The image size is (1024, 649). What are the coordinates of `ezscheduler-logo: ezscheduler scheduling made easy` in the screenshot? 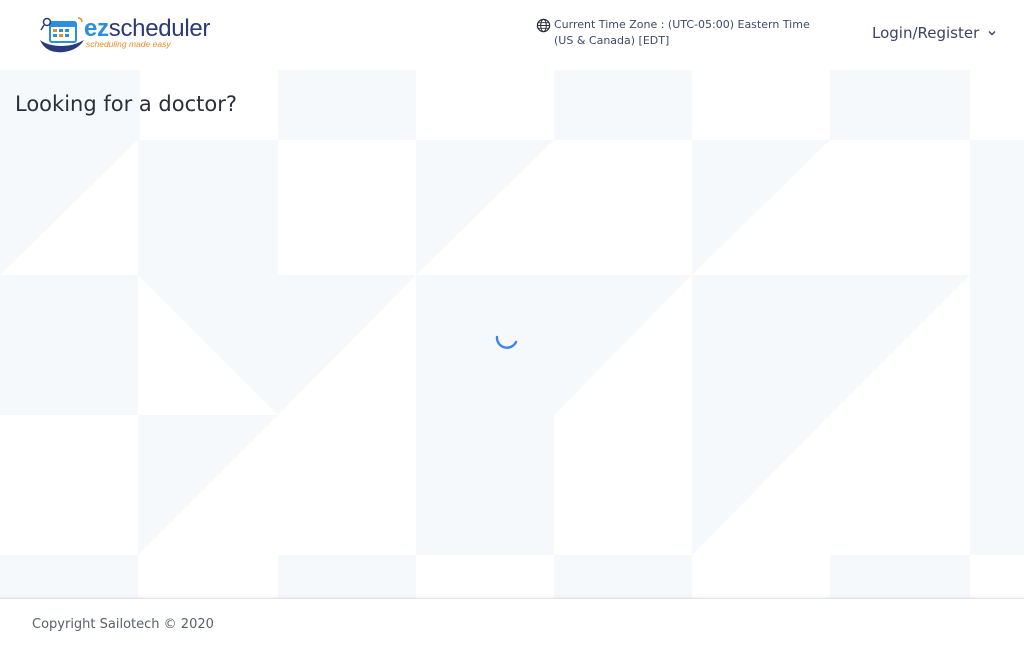 It's located at (125, 35).